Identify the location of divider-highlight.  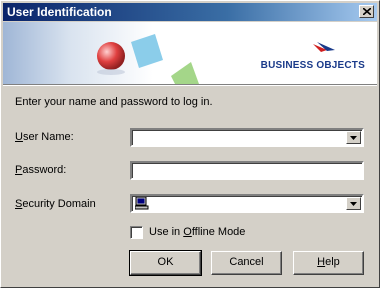
(190, 85).